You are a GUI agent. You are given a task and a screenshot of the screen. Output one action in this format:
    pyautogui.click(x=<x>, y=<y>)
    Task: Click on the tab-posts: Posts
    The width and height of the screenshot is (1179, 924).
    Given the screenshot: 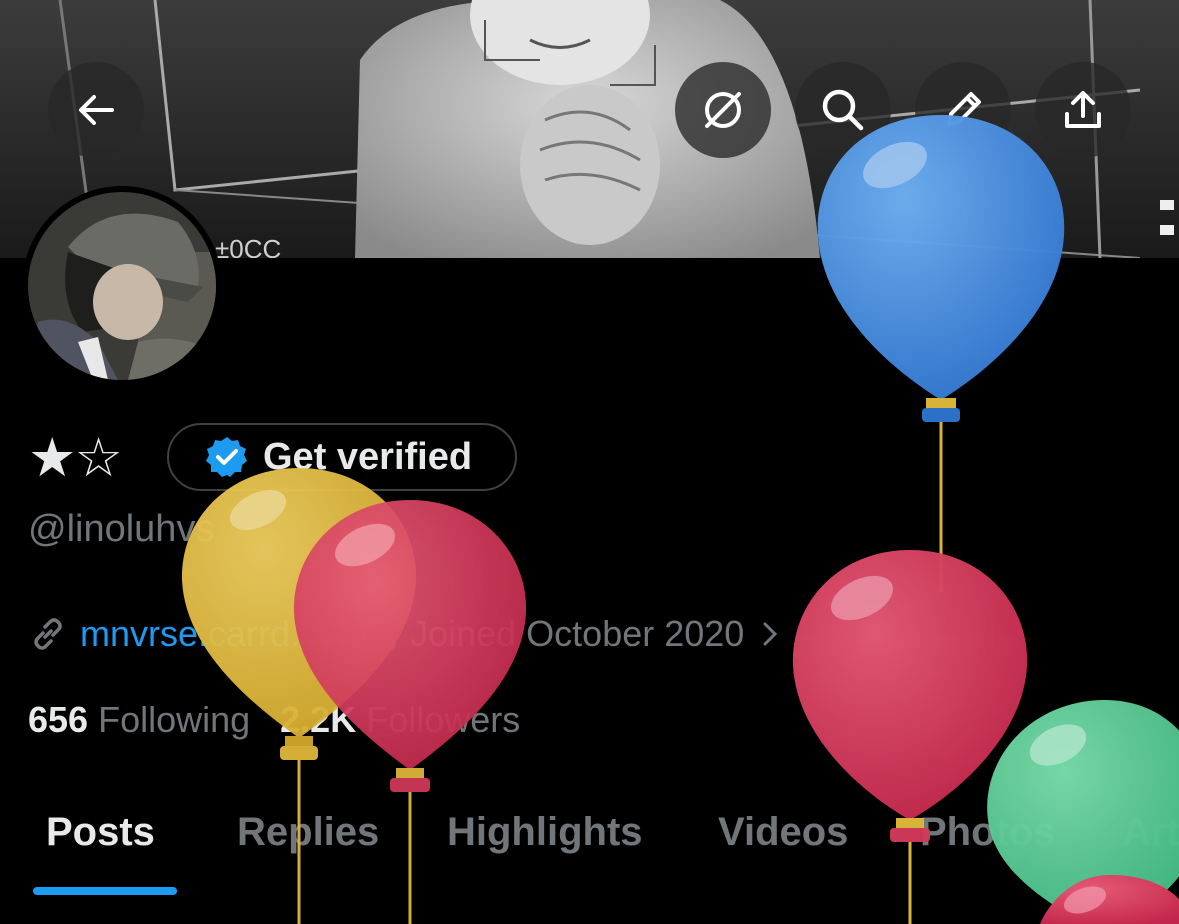 What is the action you would take?
    pyautogui.click(x=100, y=832)
    